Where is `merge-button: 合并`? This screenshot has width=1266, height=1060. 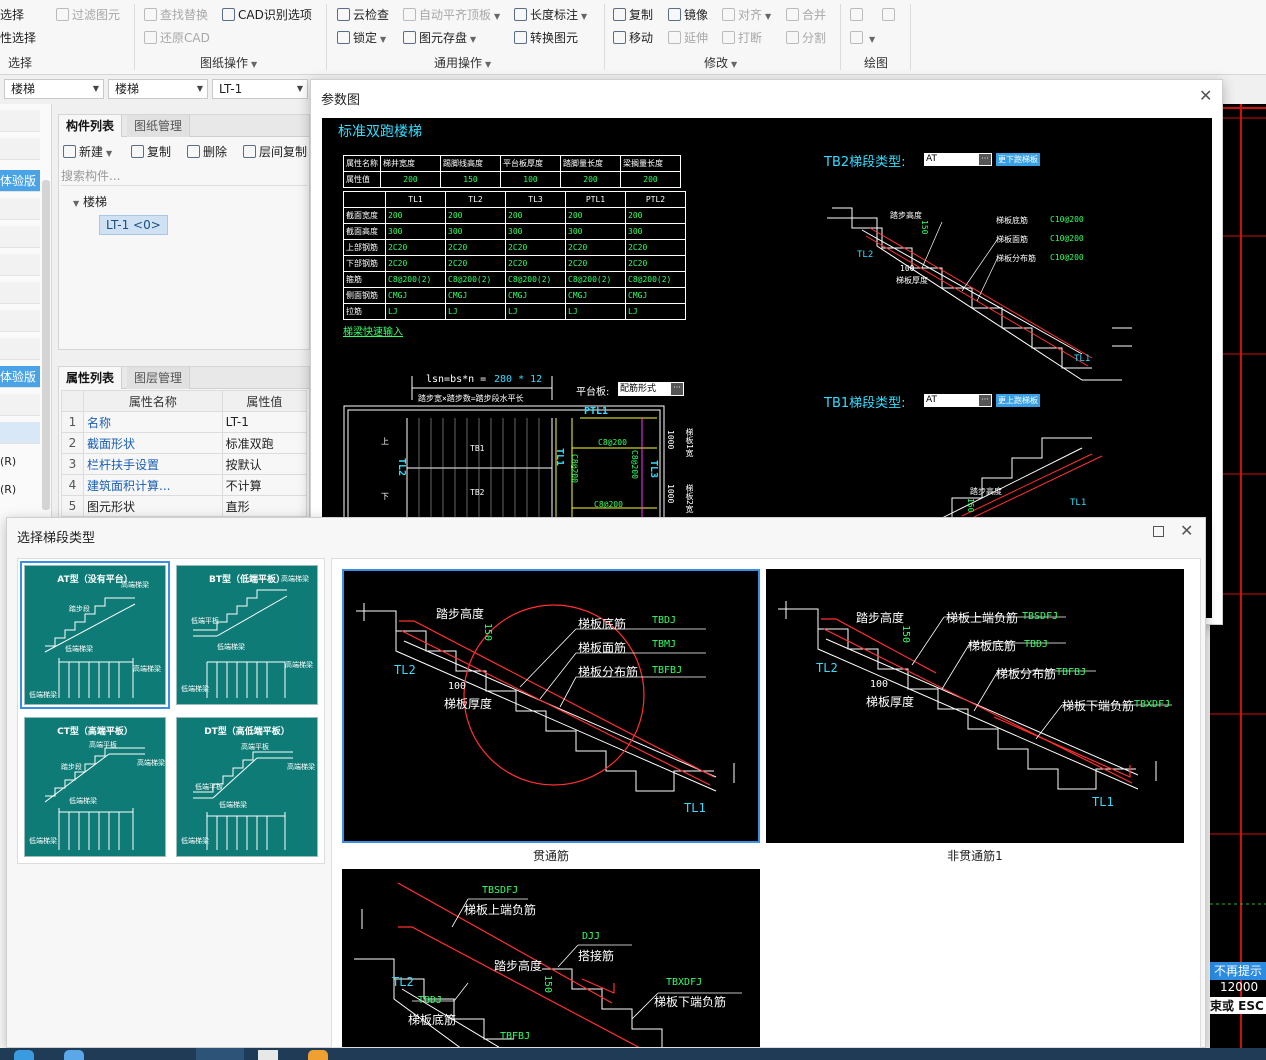 merge-button: 合并 is located at coordinates (806, 15).